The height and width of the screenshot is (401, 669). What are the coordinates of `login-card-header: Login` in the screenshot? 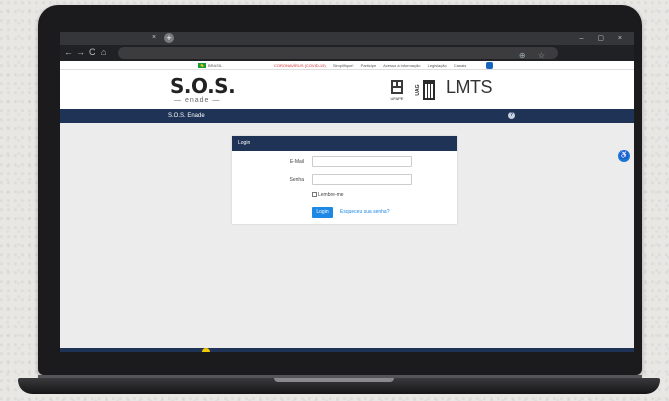 It's located at (344, 143).